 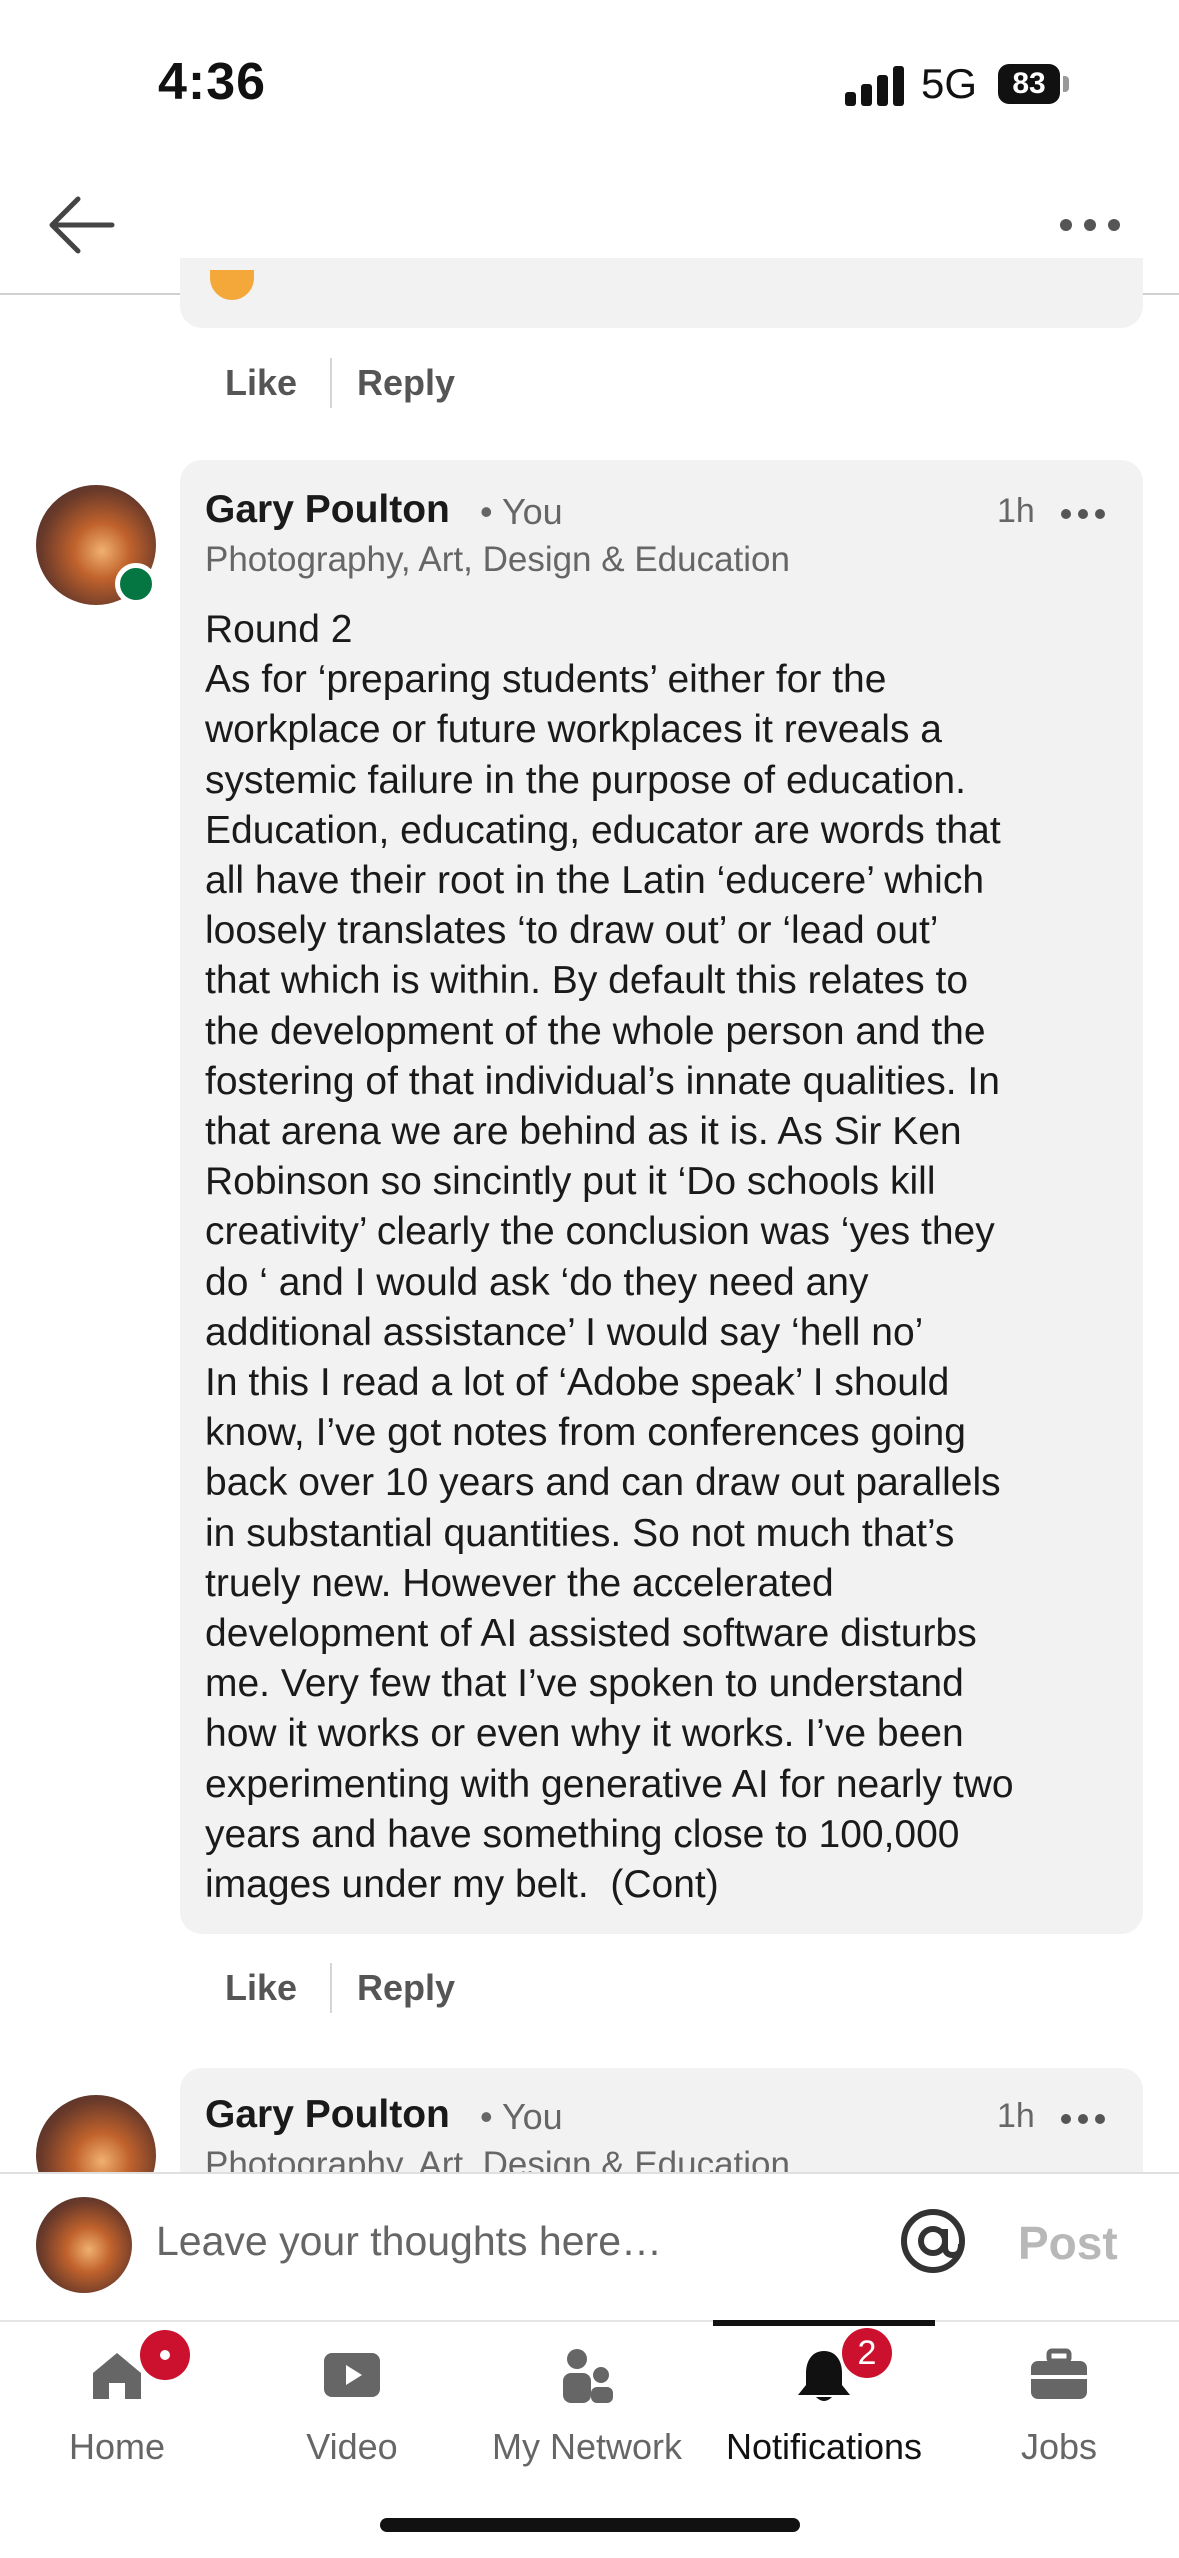 What do you see at coordinates (587, 2446) in the screenshot?
I see `nav-label: My Network` at bounding box center [587, 2446].